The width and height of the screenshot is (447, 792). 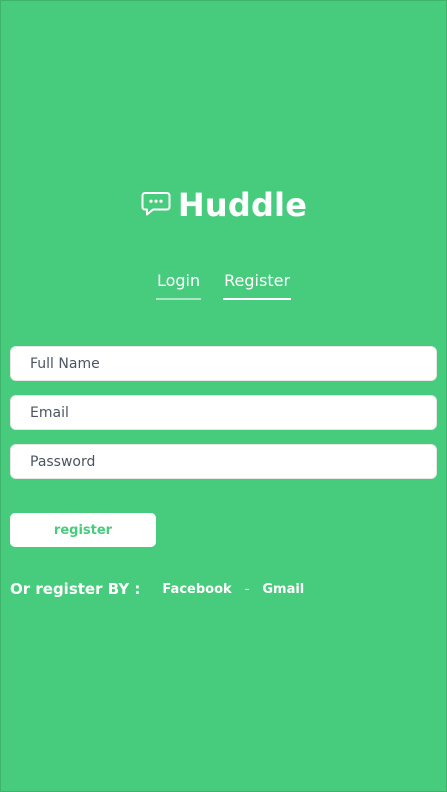 What do you see at coordinates (83, 530) in the screenshot?
I see `register-button: register` at bounding box center [83, 530].